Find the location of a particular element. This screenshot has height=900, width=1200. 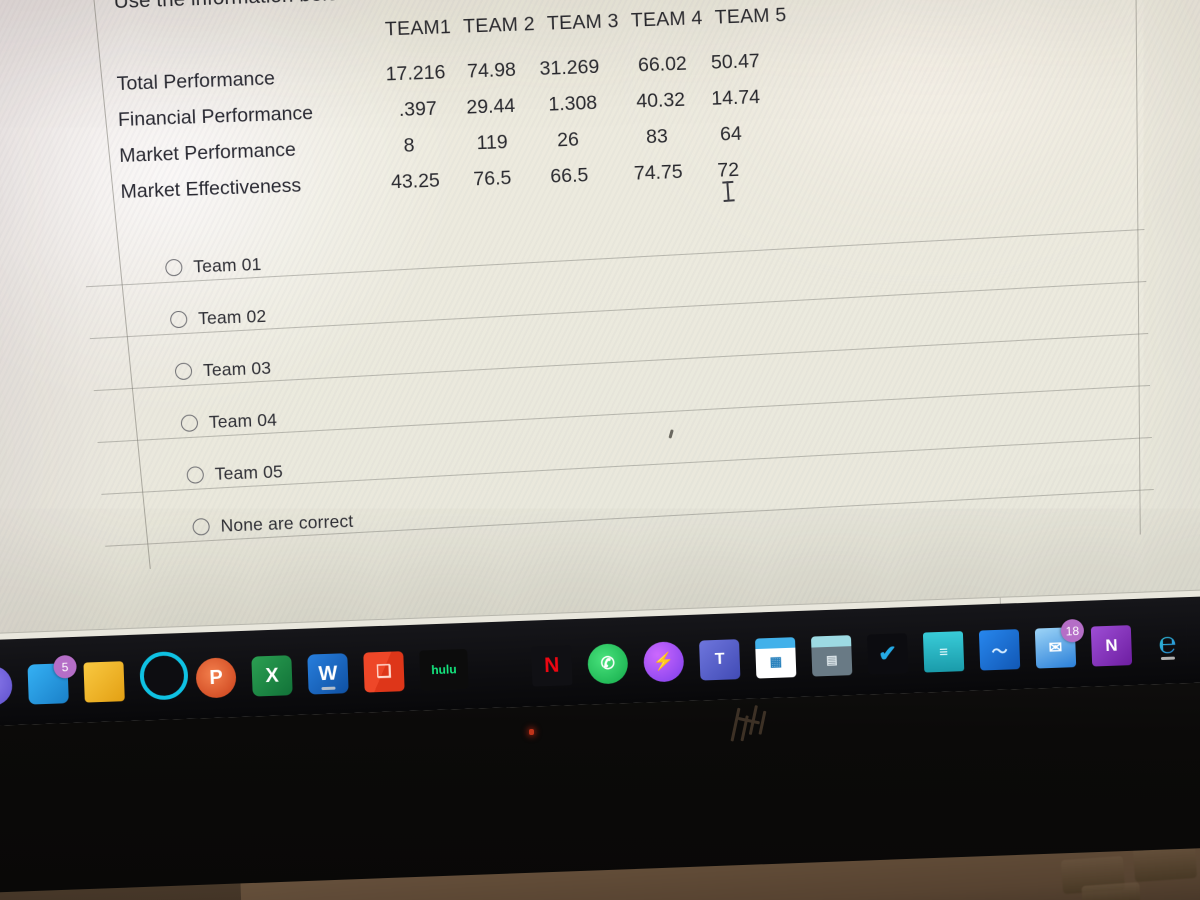

store-badge-count: 5 is located at coordinates (65, 666).